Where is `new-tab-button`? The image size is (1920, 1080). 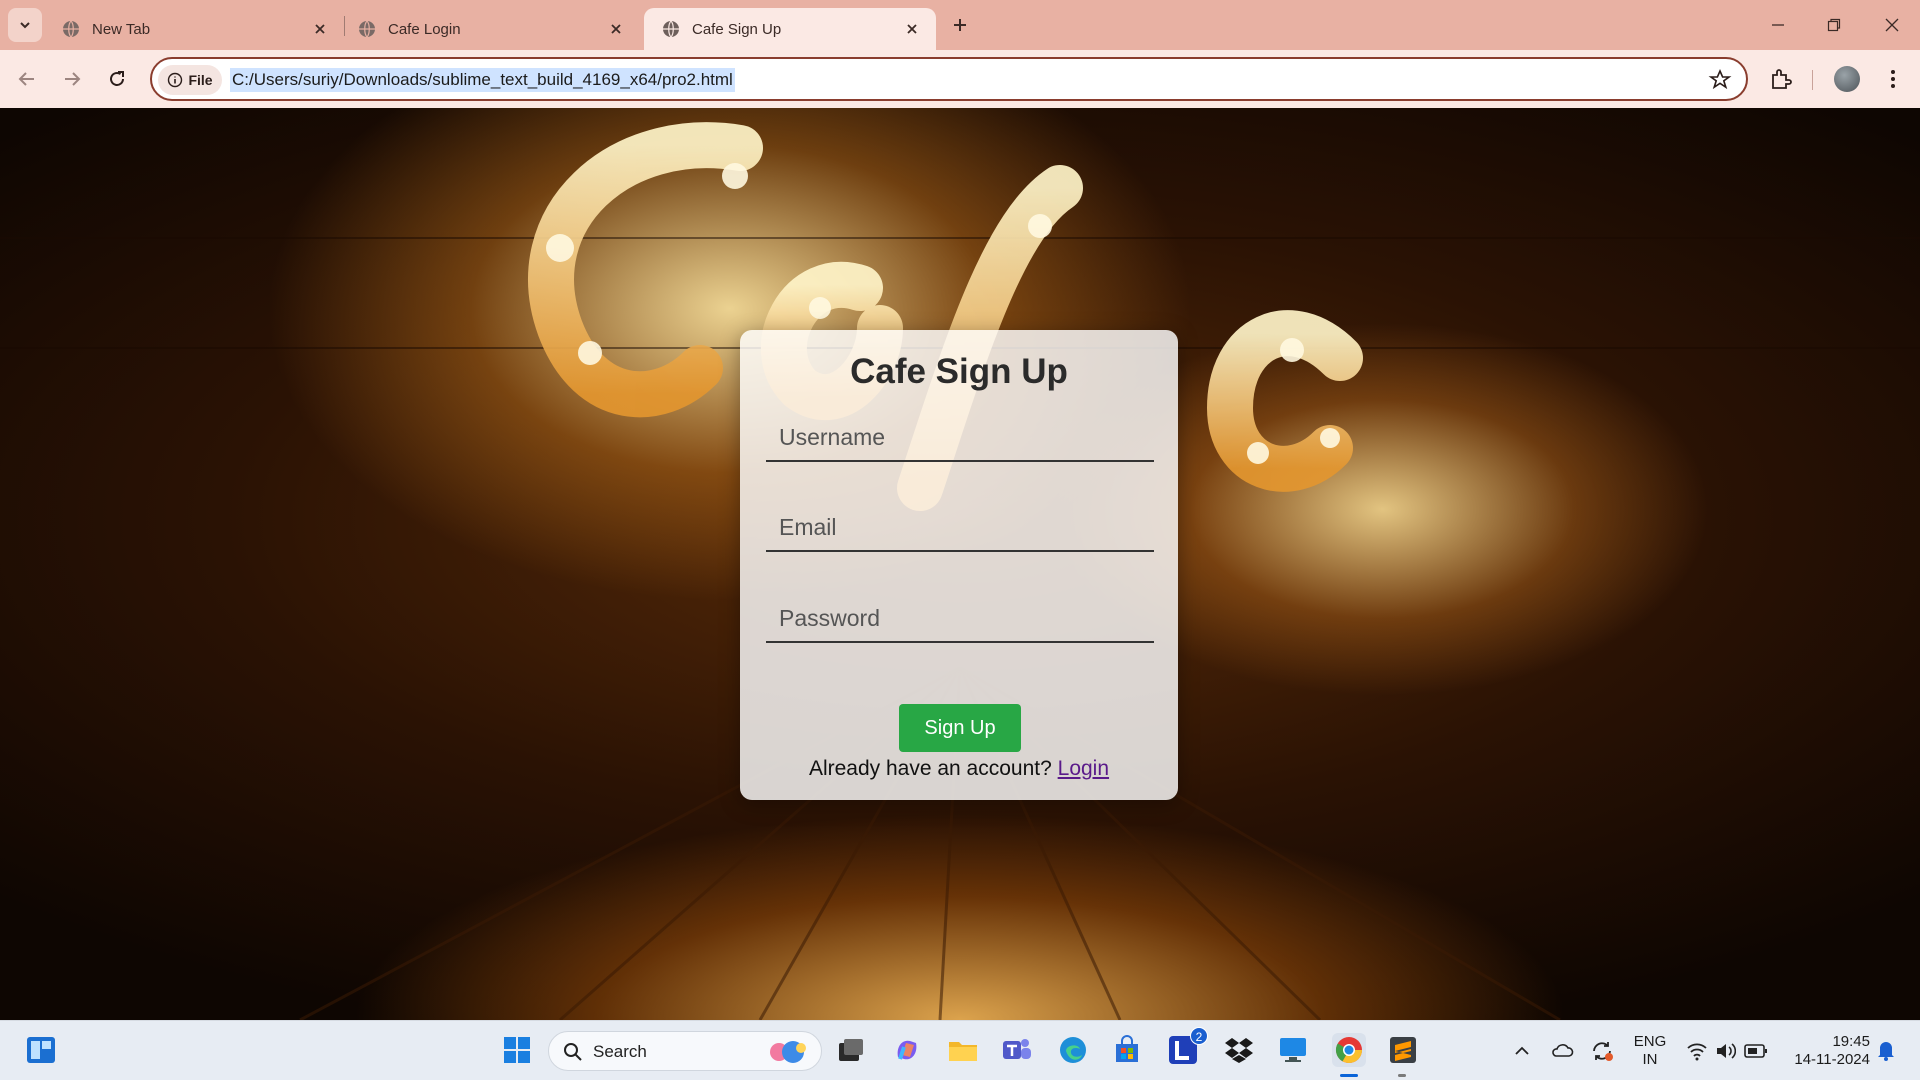 new-tab-button is located at coordinates (960, 25).